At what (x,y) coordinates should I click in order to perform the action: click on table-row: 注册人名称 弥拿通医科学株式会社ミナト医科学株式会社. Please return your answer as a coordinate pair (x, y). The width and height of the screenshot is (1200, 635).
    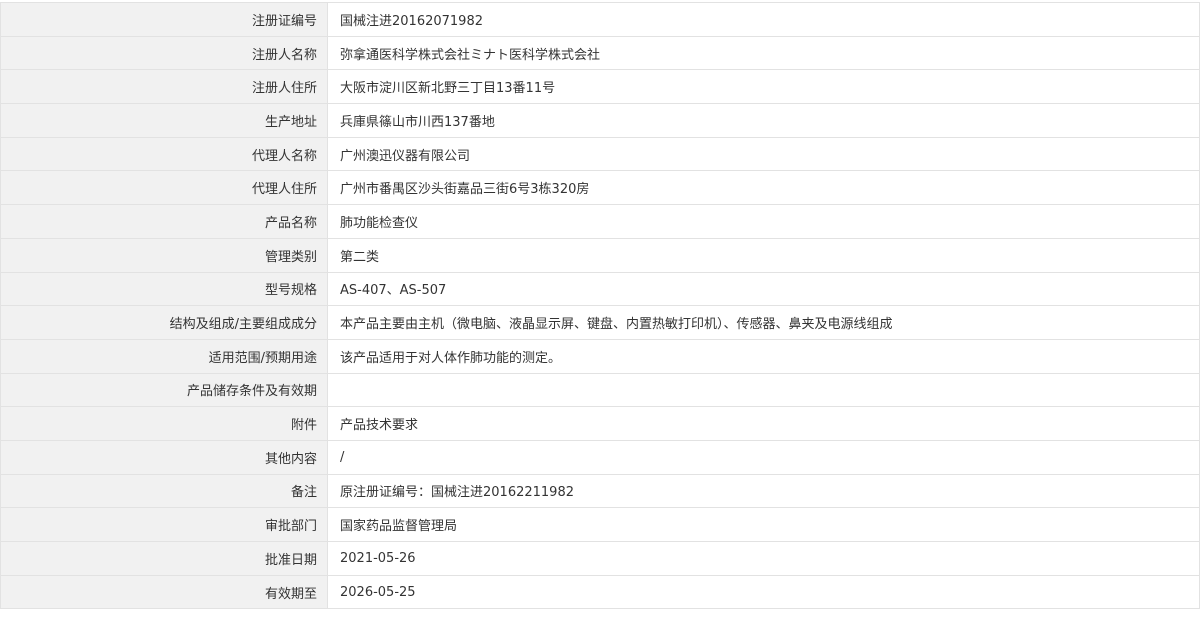
    Looking at the image, I should click on (600, 53).